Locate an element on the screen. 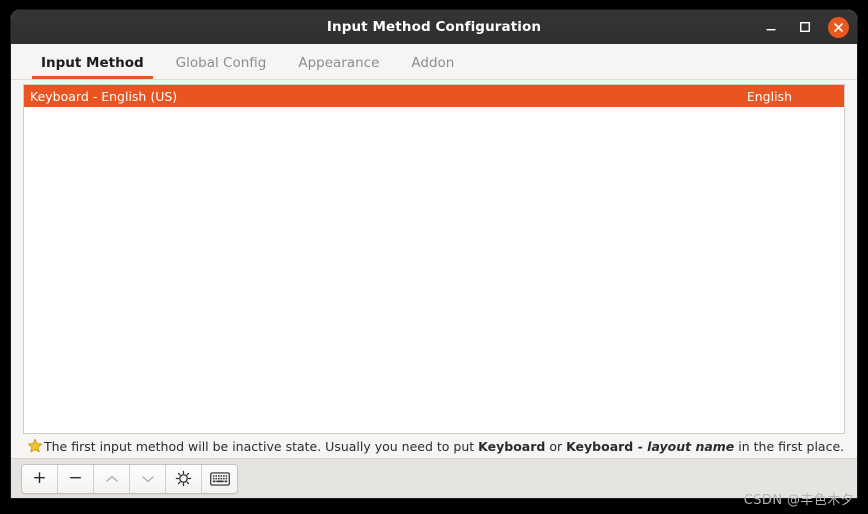 This screenshot has height=514, width=868. move-down-button is located at coordinates (148, 478).